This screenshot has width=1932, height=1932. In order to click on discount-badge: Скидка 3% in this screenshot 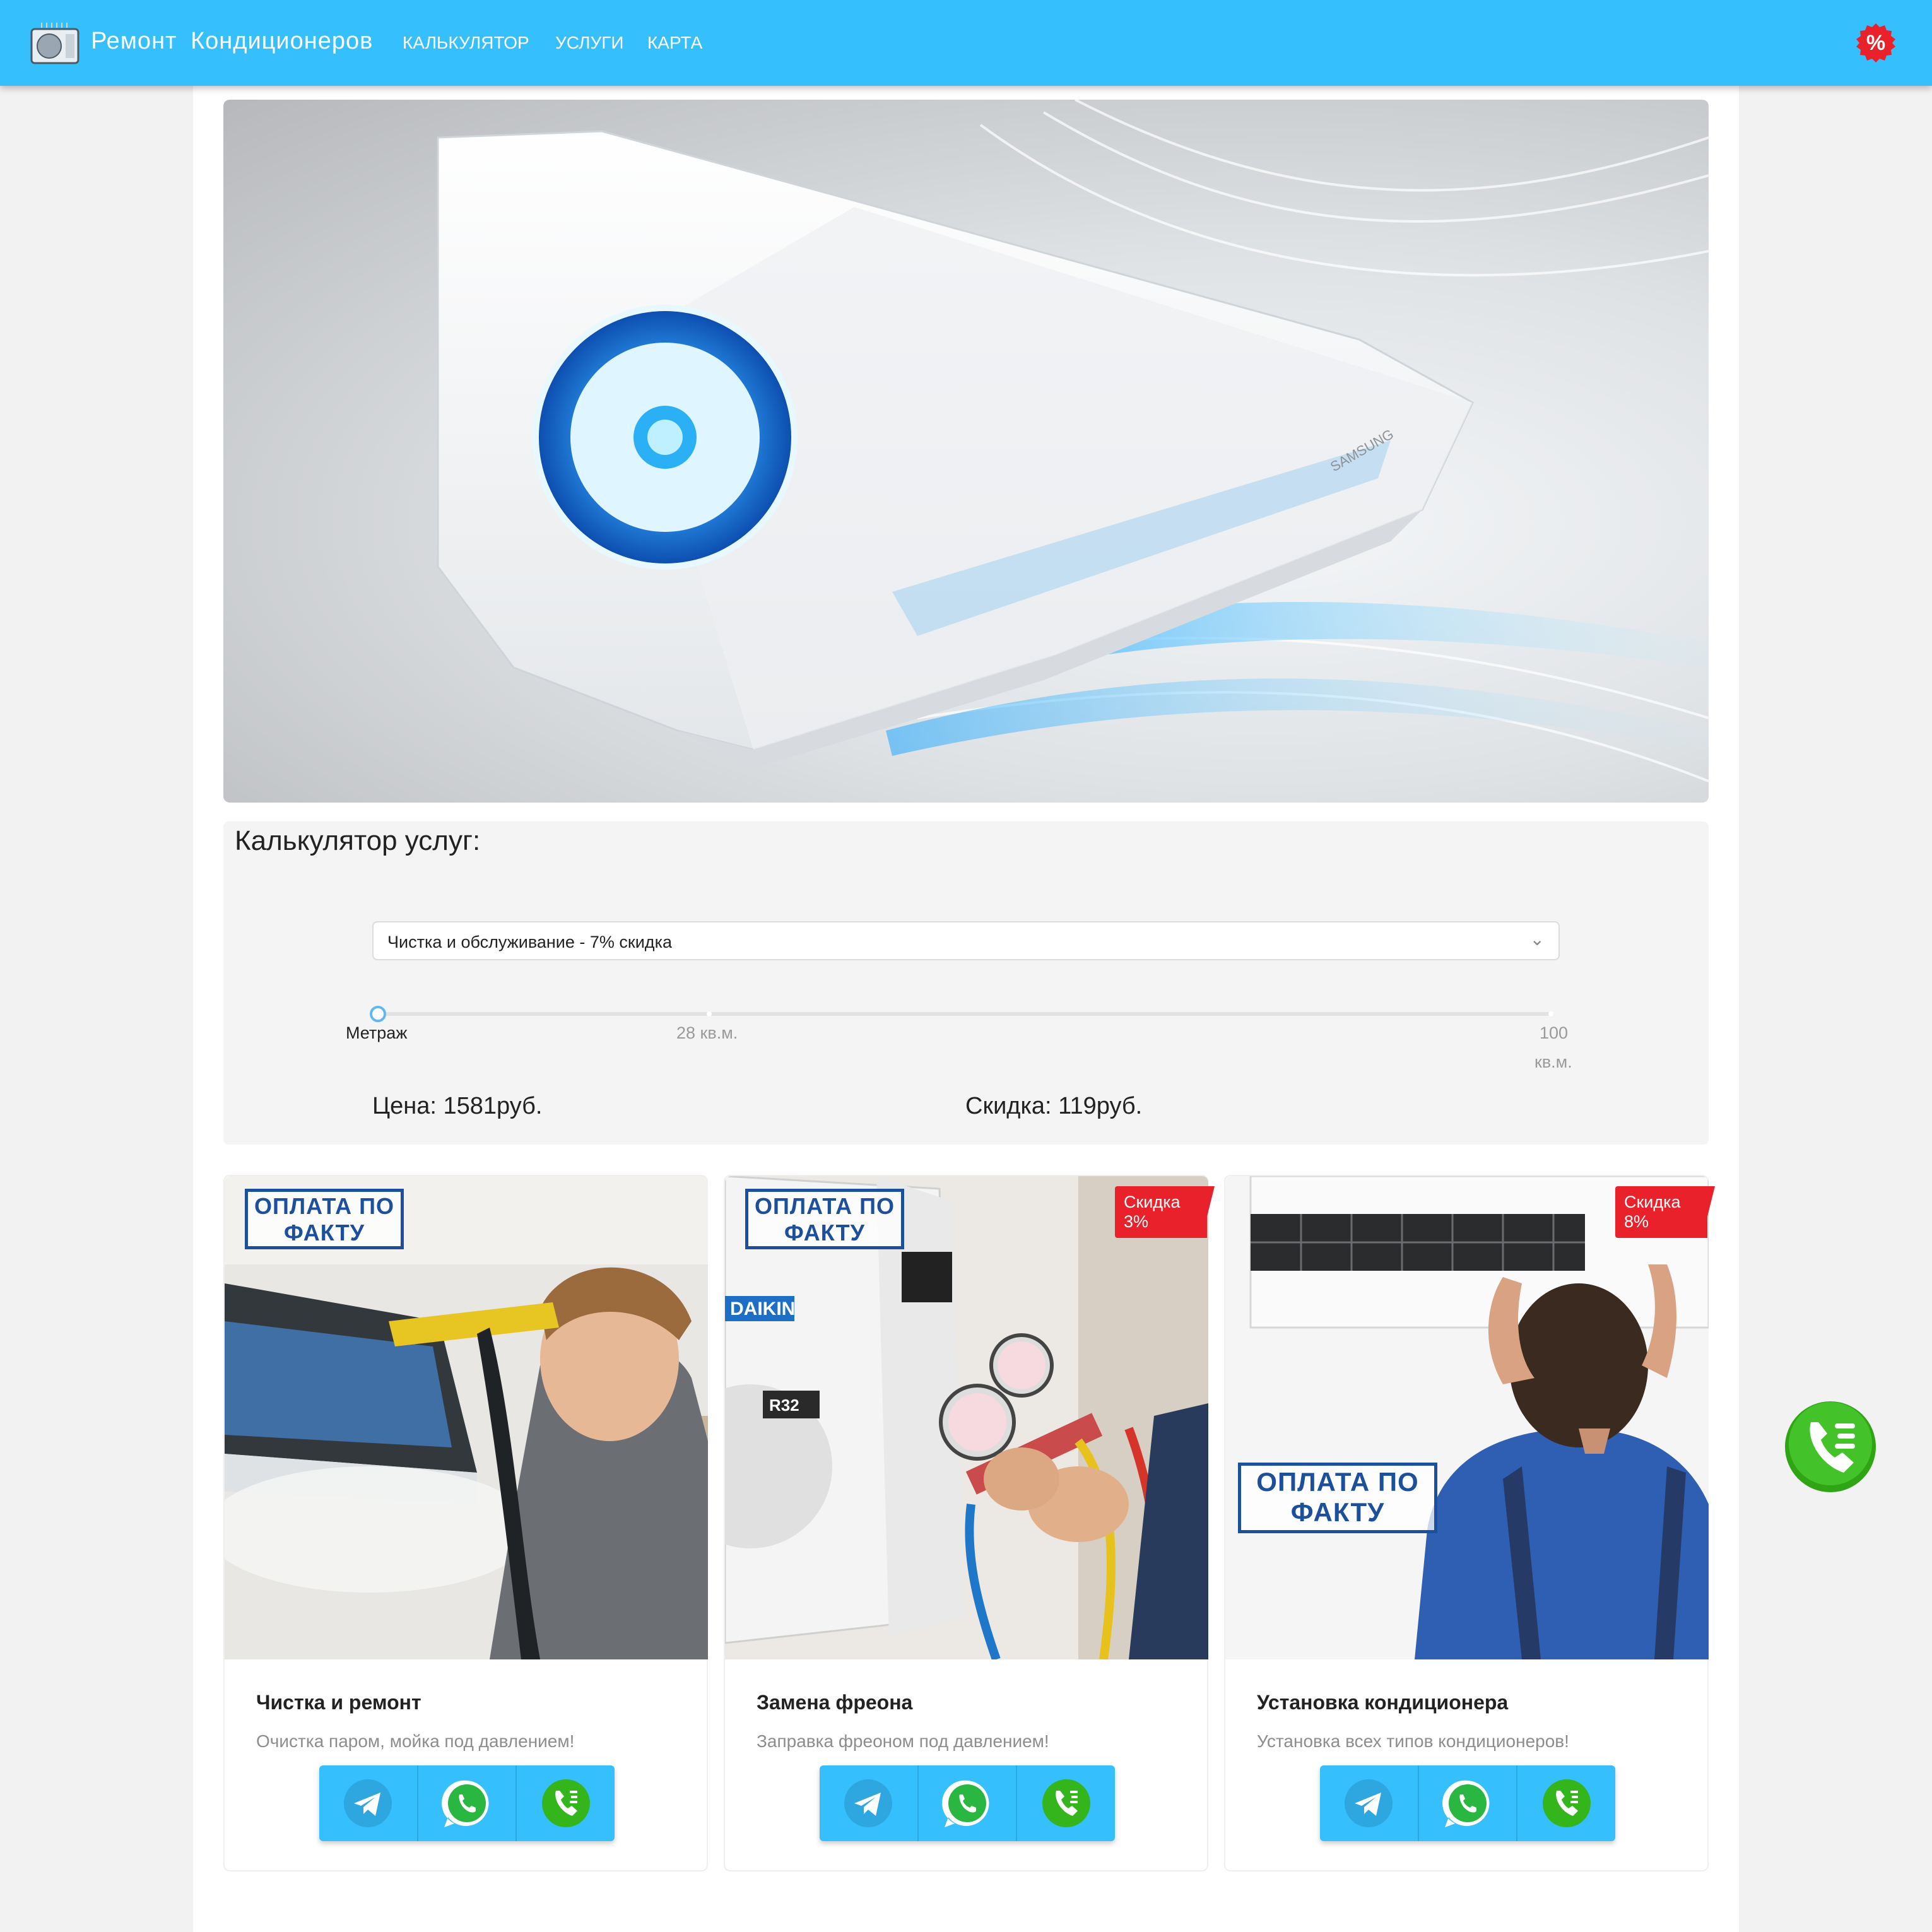, I will do `click(1165, 1212)`.